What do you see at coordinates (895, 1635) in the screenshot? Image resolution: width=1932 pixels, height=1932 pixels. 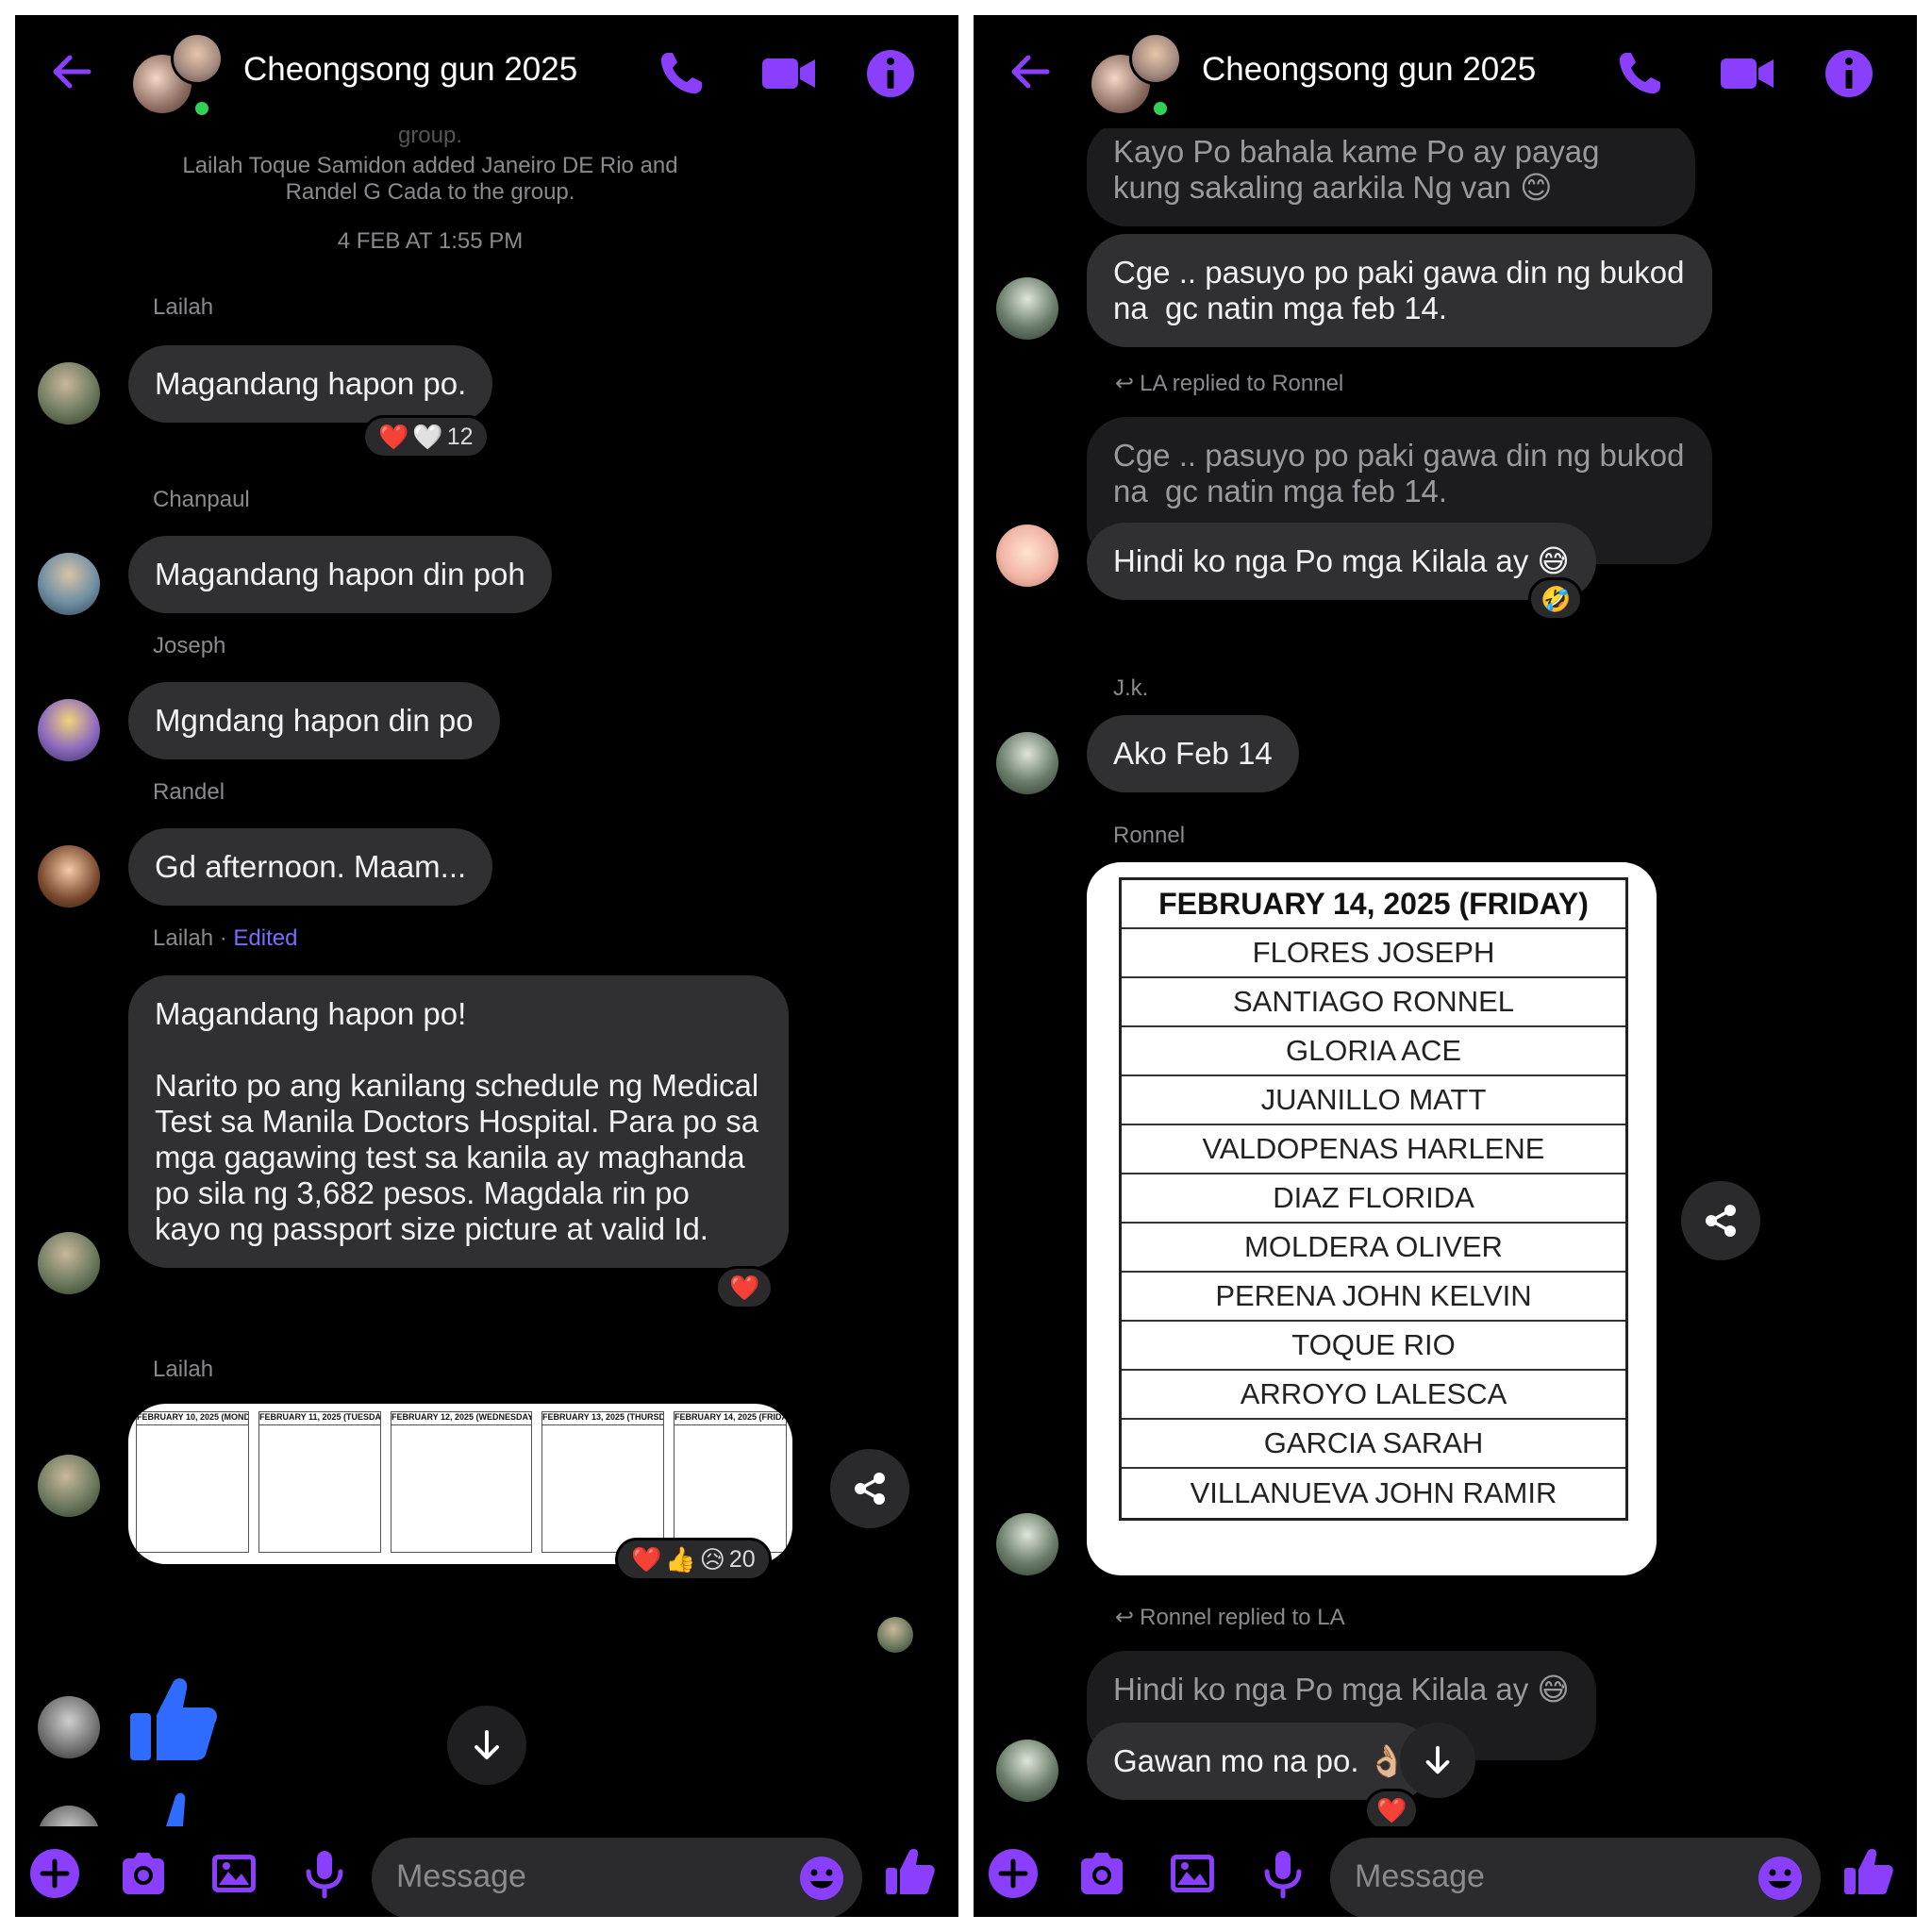 I see `read-receipt-avatar` at bounding box center [895, 1635].